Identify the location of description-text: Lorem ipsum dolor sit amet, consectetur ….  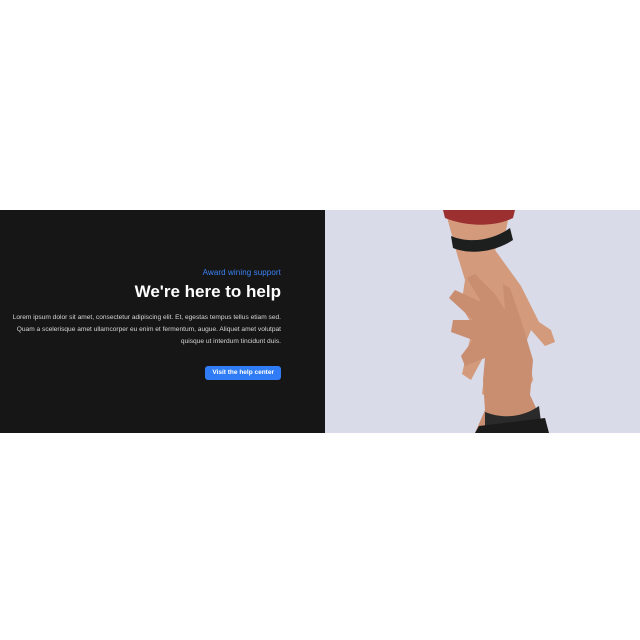
(146, 329).